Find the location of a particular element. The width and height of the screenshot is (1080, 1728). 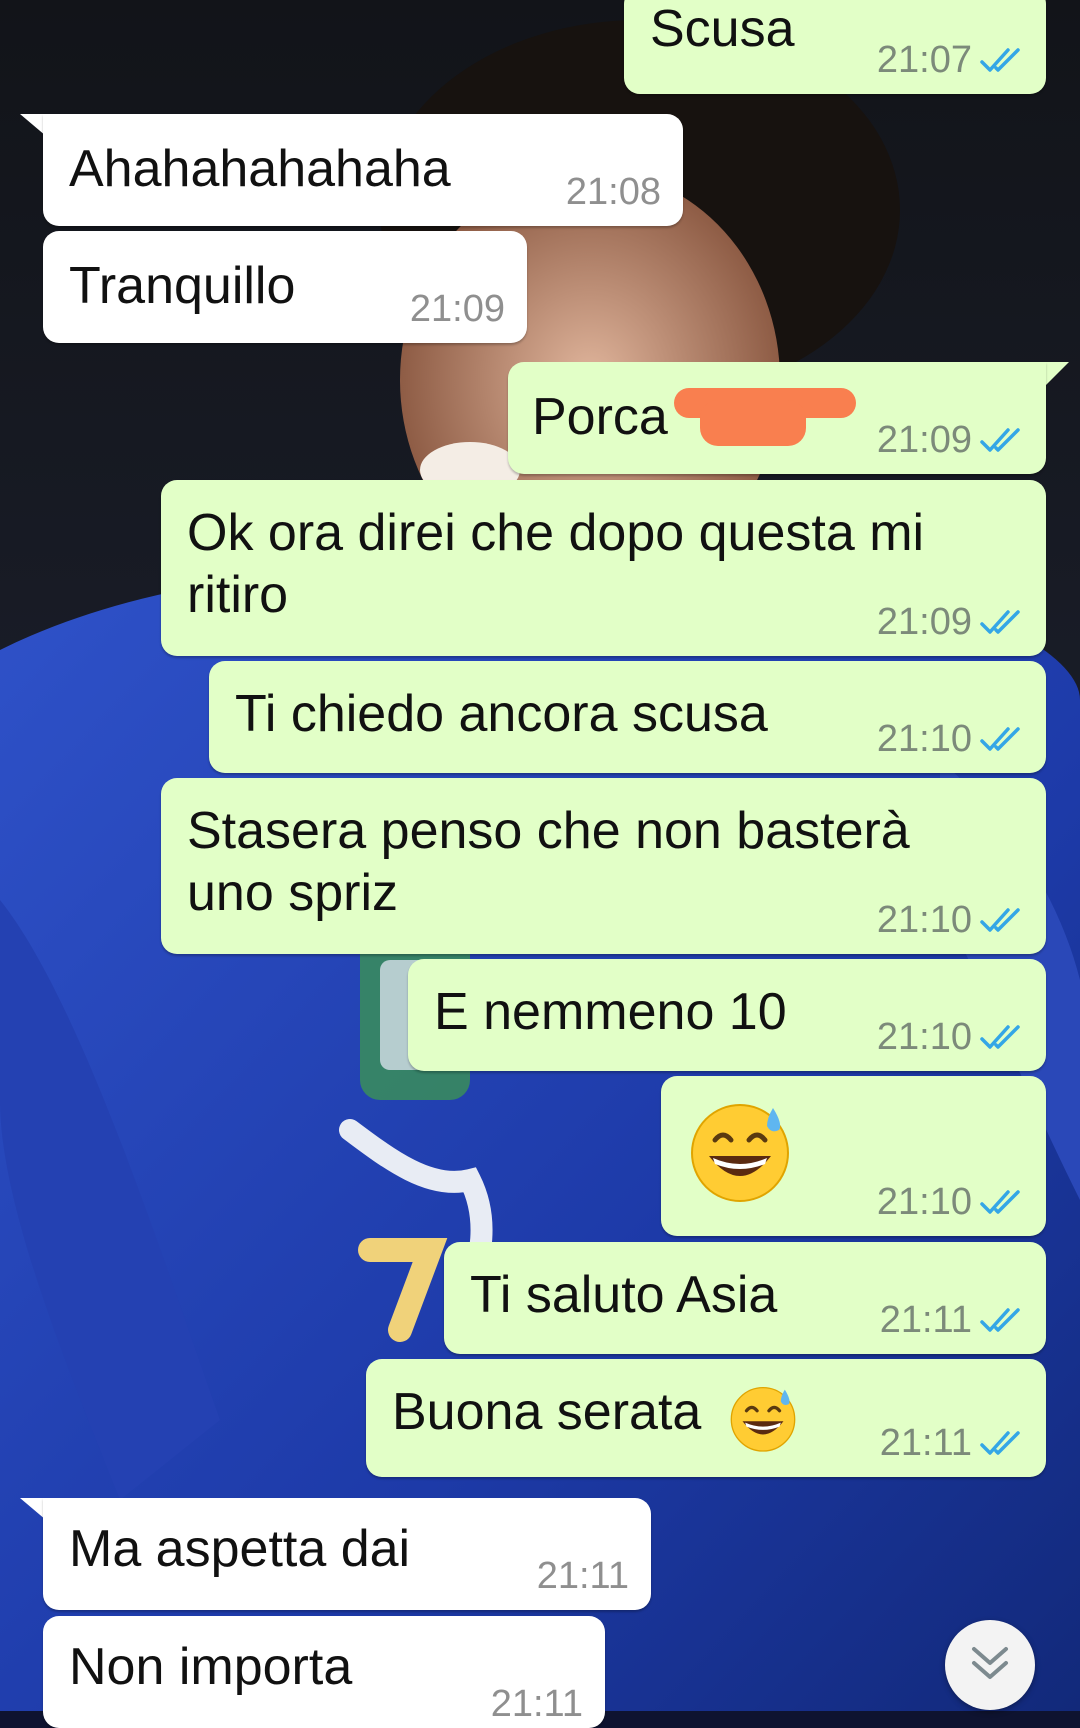

message-bubble-outgoing: Porca 21:09 is located at coordinates (777, 418).